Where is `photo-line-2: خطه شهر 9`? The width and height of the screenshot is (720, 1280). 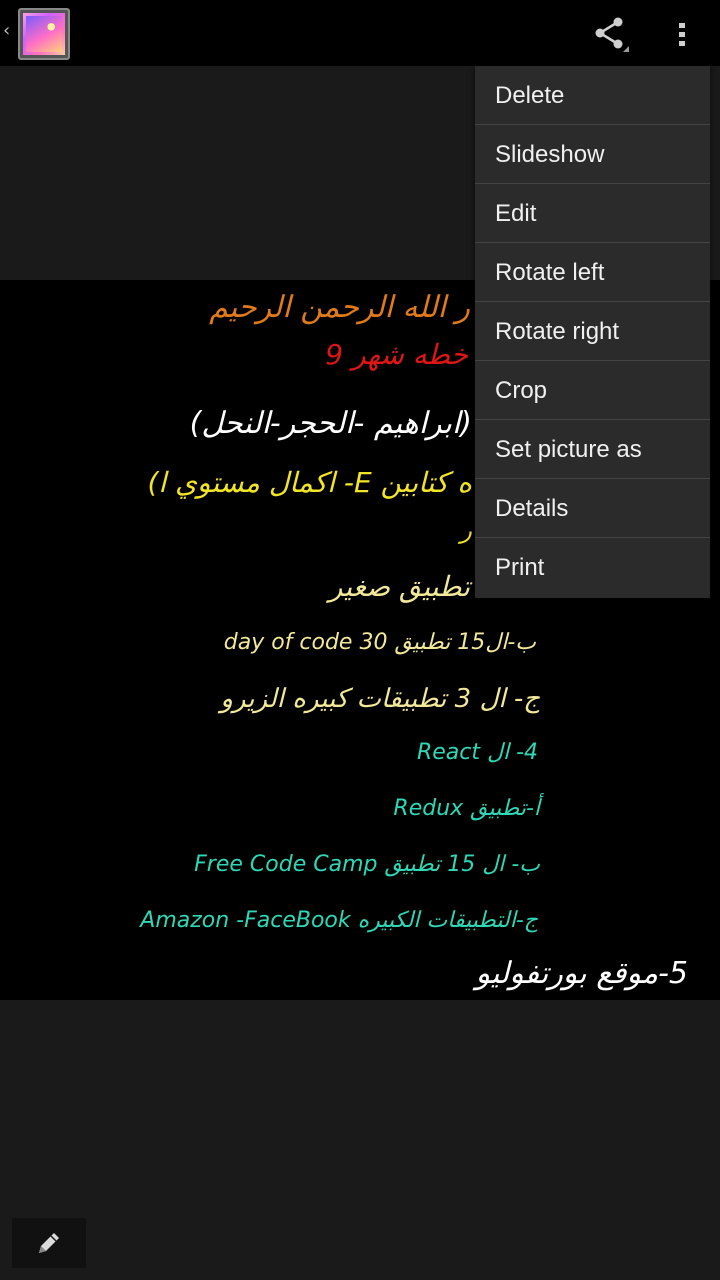 photo-line-2: خطه شهر 9 is located at coordinates (396, 354).